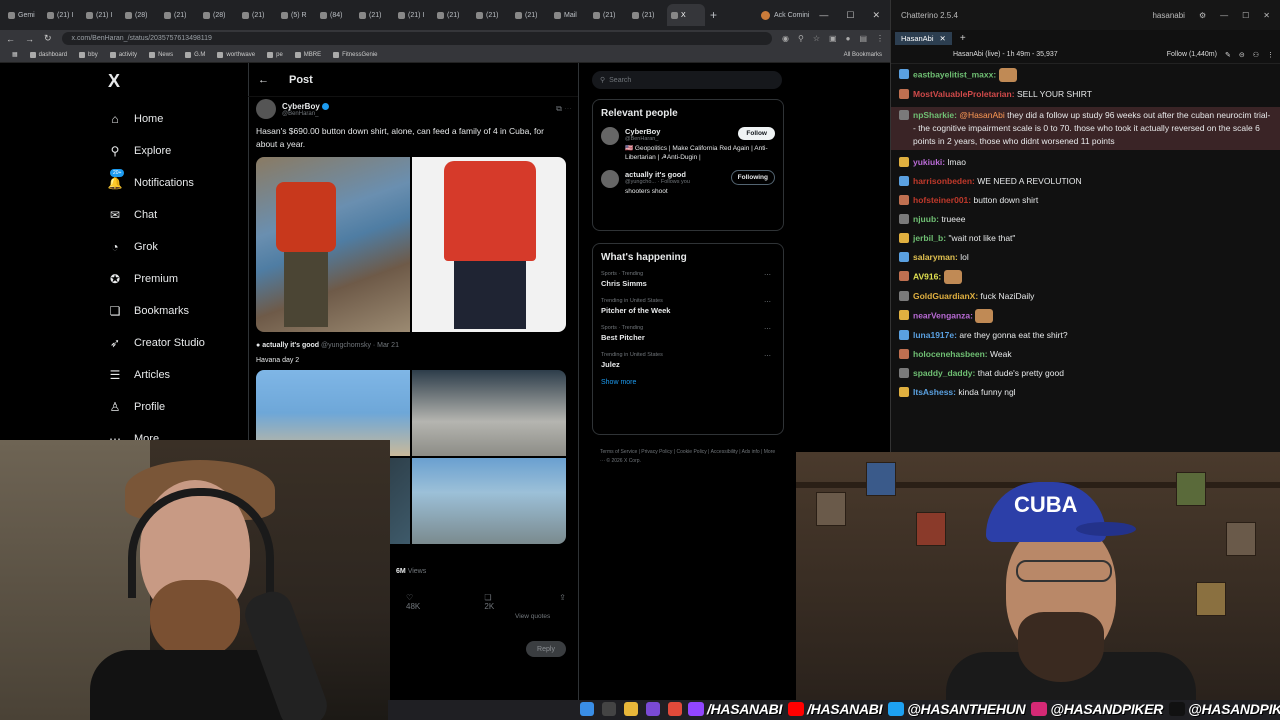  Describe the element at coordinates (355, 54) in the screenshot. I see `bookmark-item: FitnessGenie` at that location.